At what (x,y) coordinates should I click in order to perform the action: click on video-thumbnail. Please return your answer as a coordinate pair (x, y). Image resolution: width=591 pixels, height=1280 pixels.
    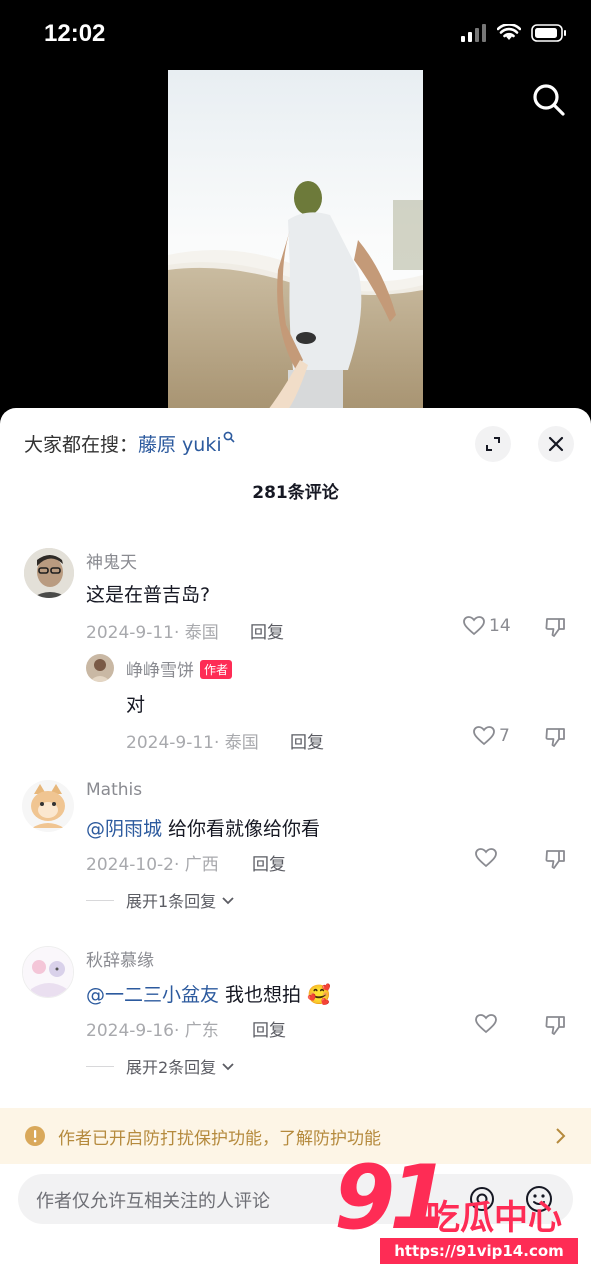
    Looking at the image, I should click on (295, 240).